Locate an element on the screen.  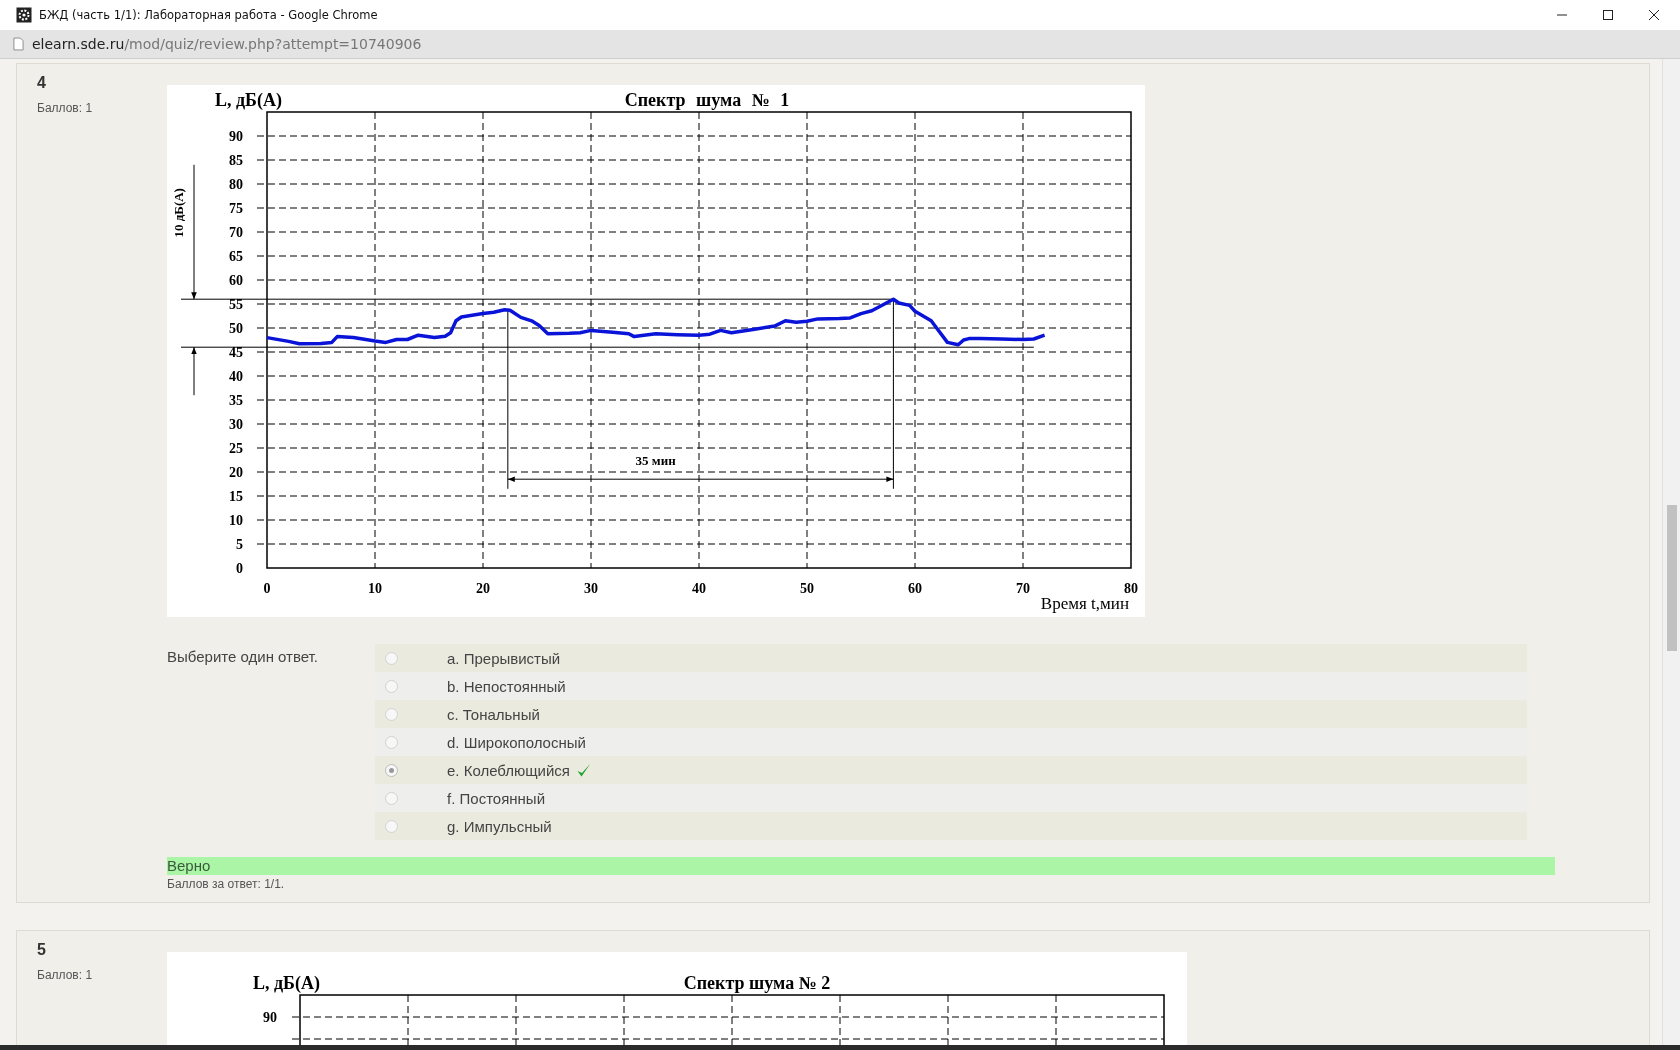
answer-option: d. Широкополосный is located at coordinates (516, 742).